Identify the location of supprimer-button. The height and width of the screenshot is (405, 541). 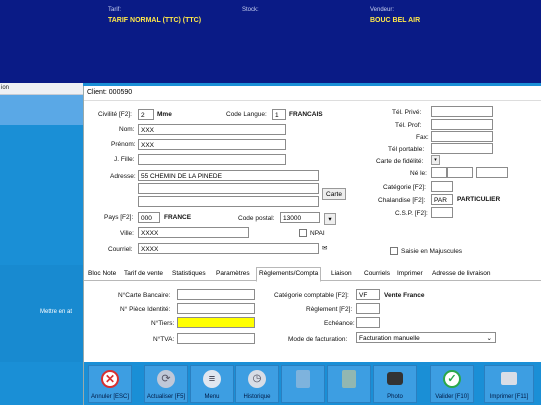
(303, 384).